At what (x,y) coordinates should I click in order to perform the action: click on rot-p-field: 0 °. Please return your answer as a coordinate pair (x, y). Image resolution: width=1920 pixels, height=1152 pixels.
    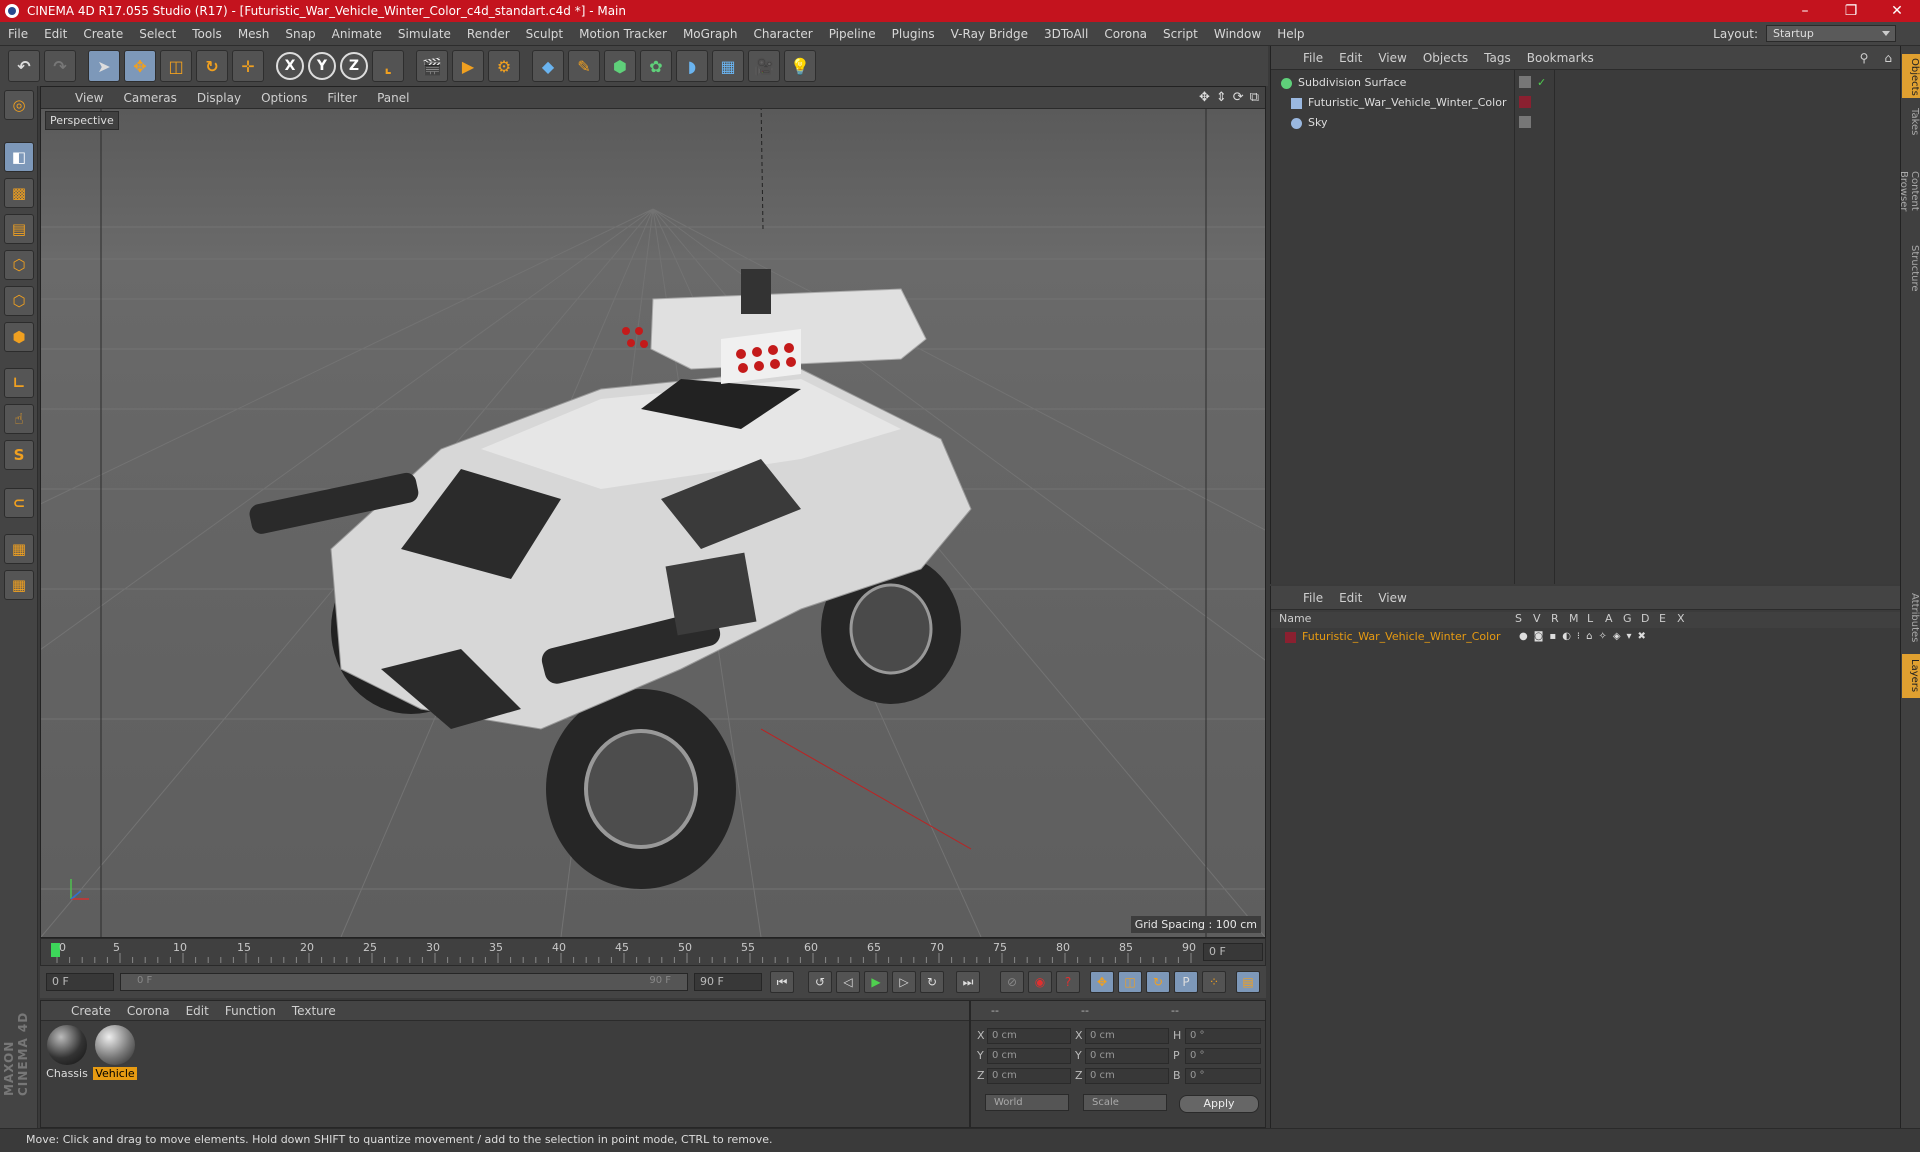
    Looking at the image, I should click on (1223, 1056).